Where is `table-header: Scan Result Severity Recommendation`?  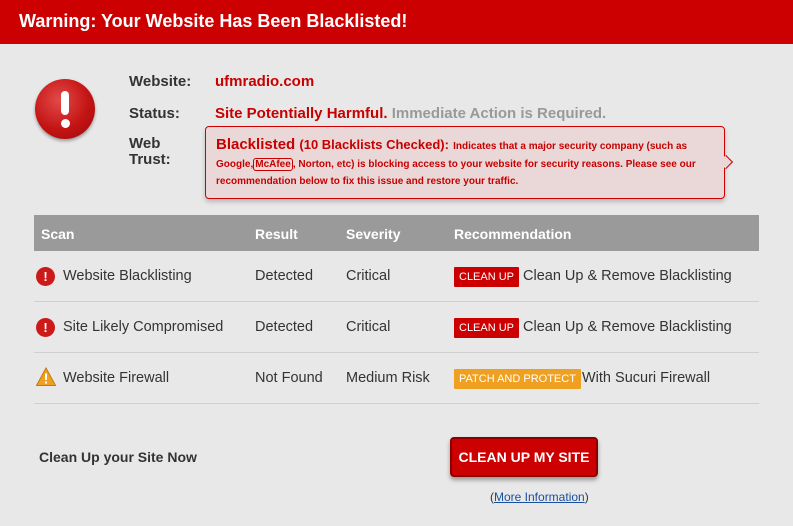 table-header: Scan Result Severity Recommendation is located at coordinates (396, 233).